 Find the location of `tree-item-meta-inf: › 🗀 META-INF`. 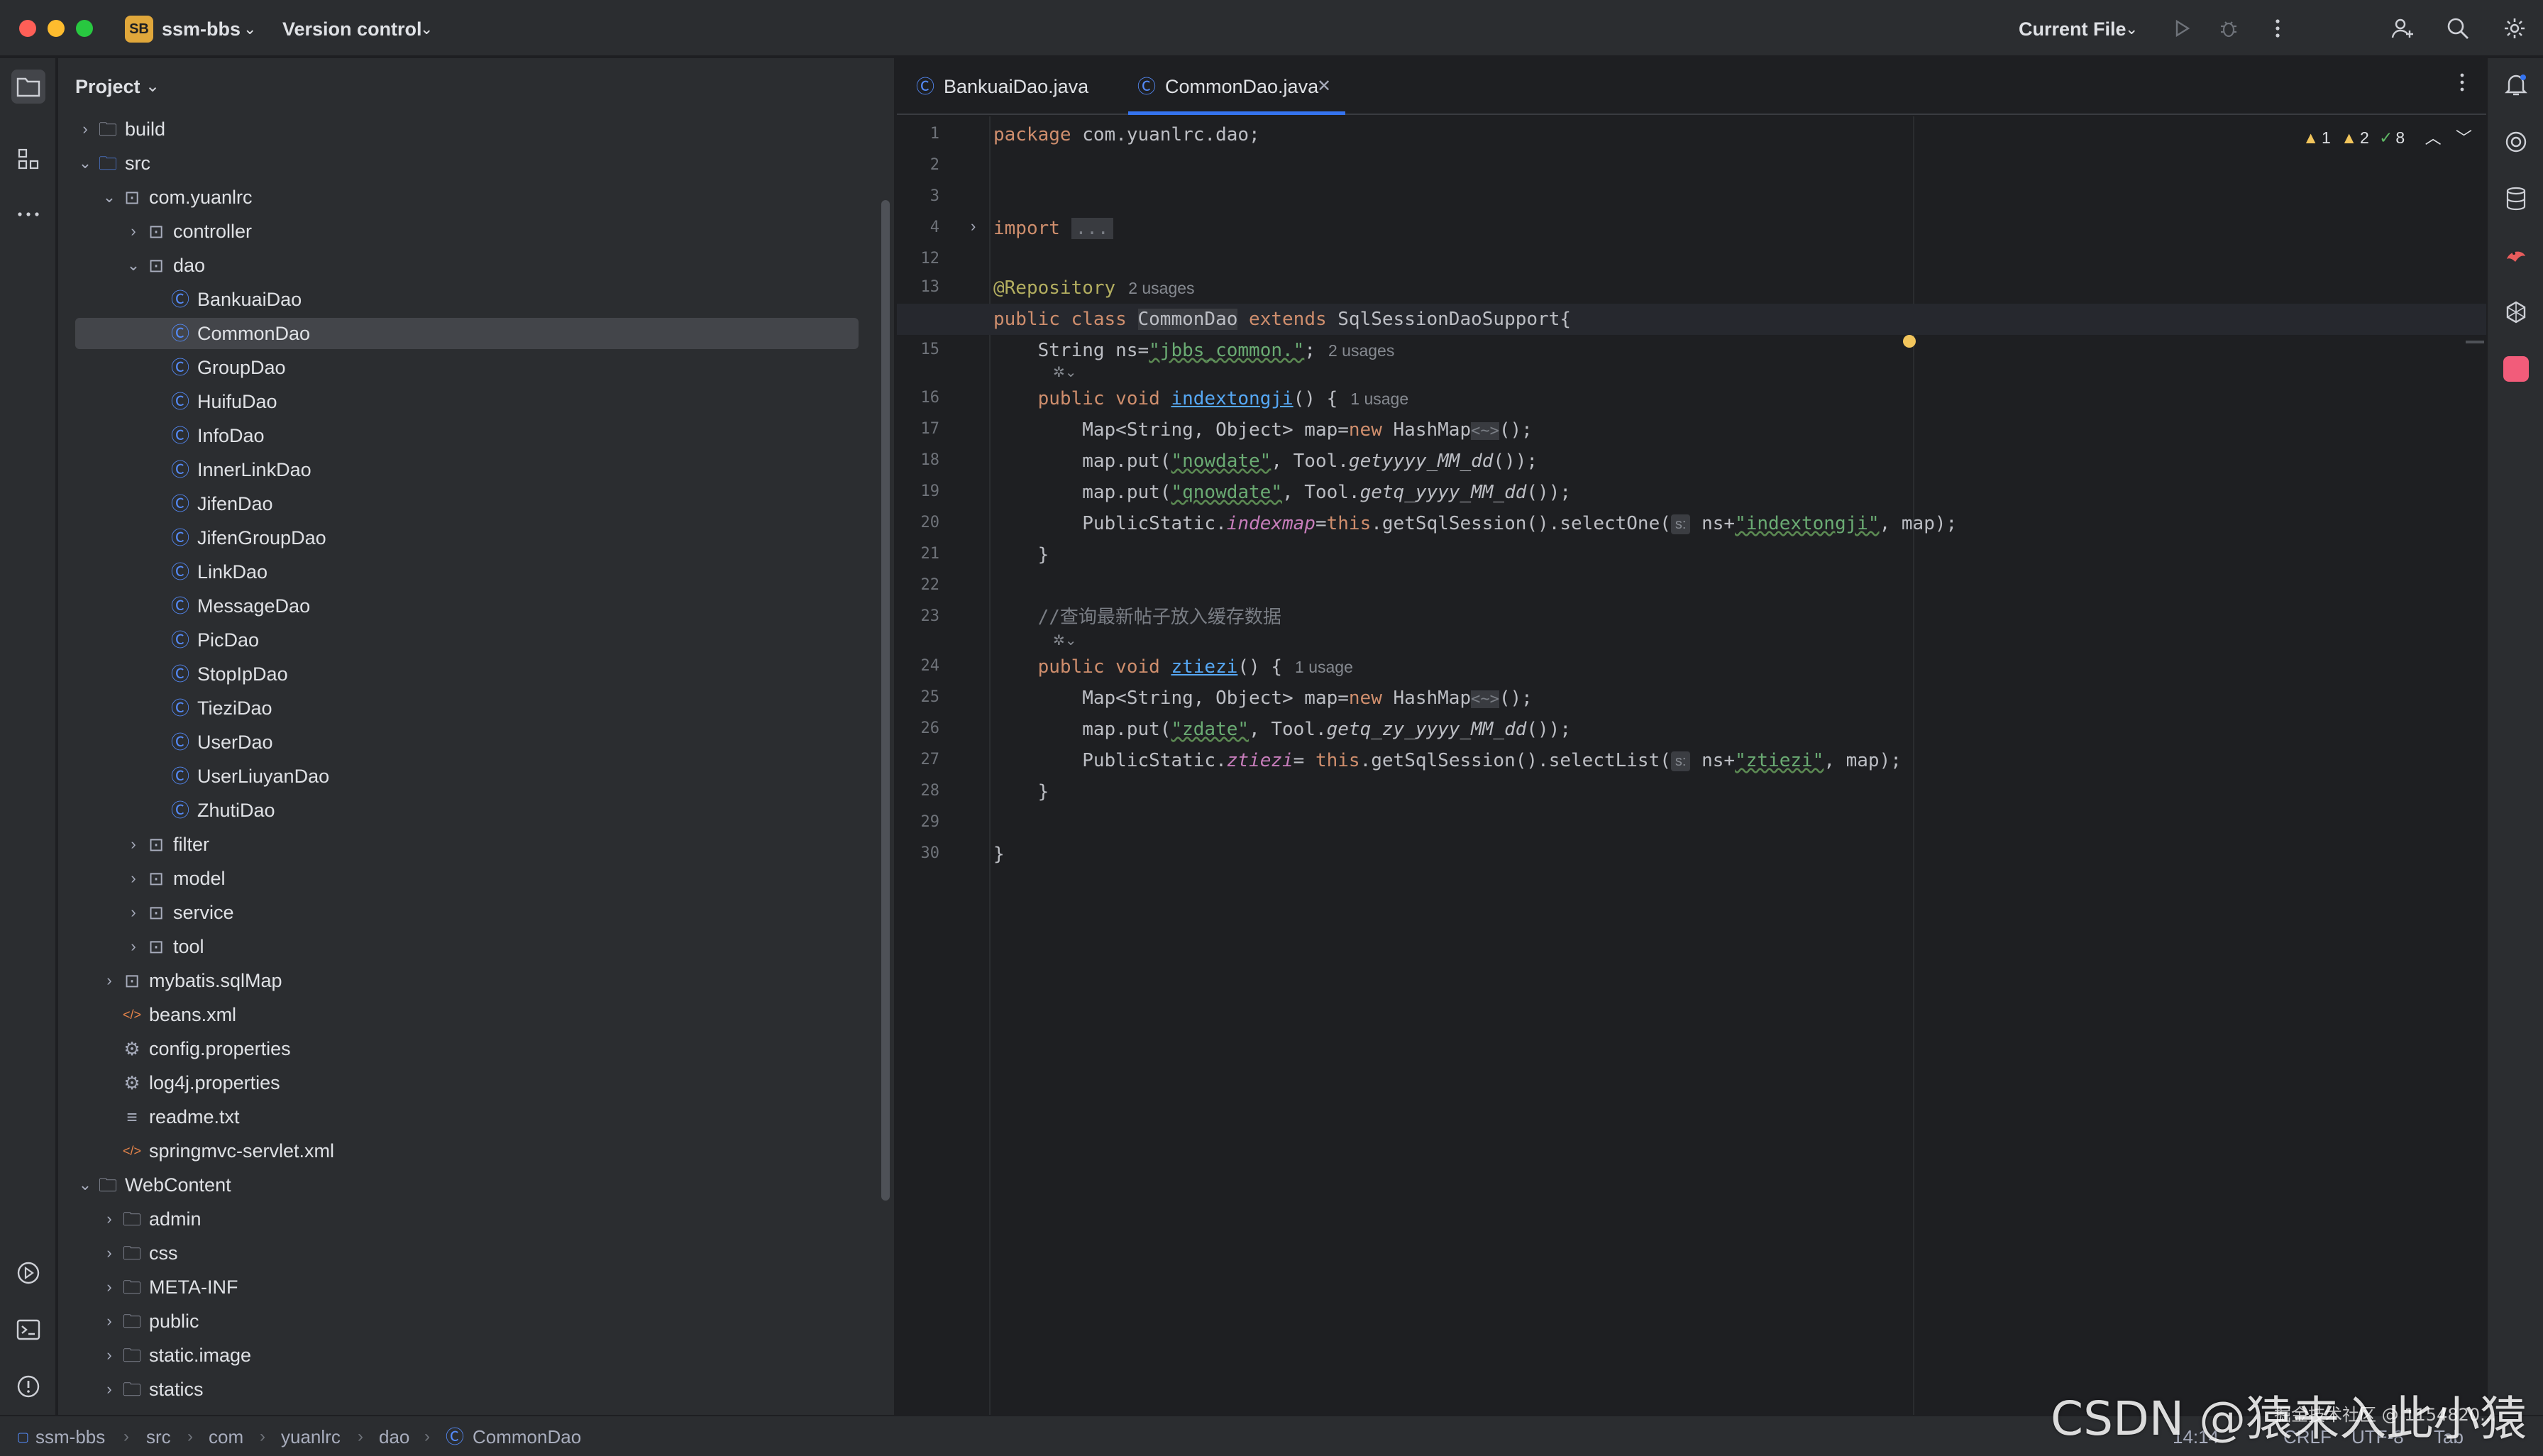

tree-item-meta-inf: › 🗀 META-INF is located at coordinates (476, 1287).